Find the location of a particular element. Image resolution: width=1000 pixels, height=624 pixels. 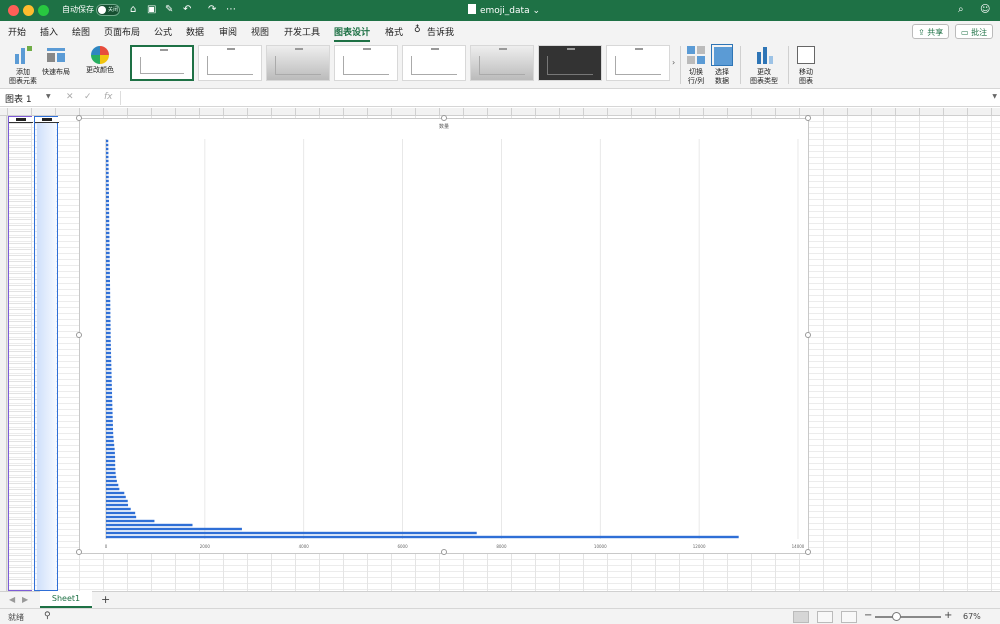

accessibility-icon: ⚲ is located at coordinates (47, 616).